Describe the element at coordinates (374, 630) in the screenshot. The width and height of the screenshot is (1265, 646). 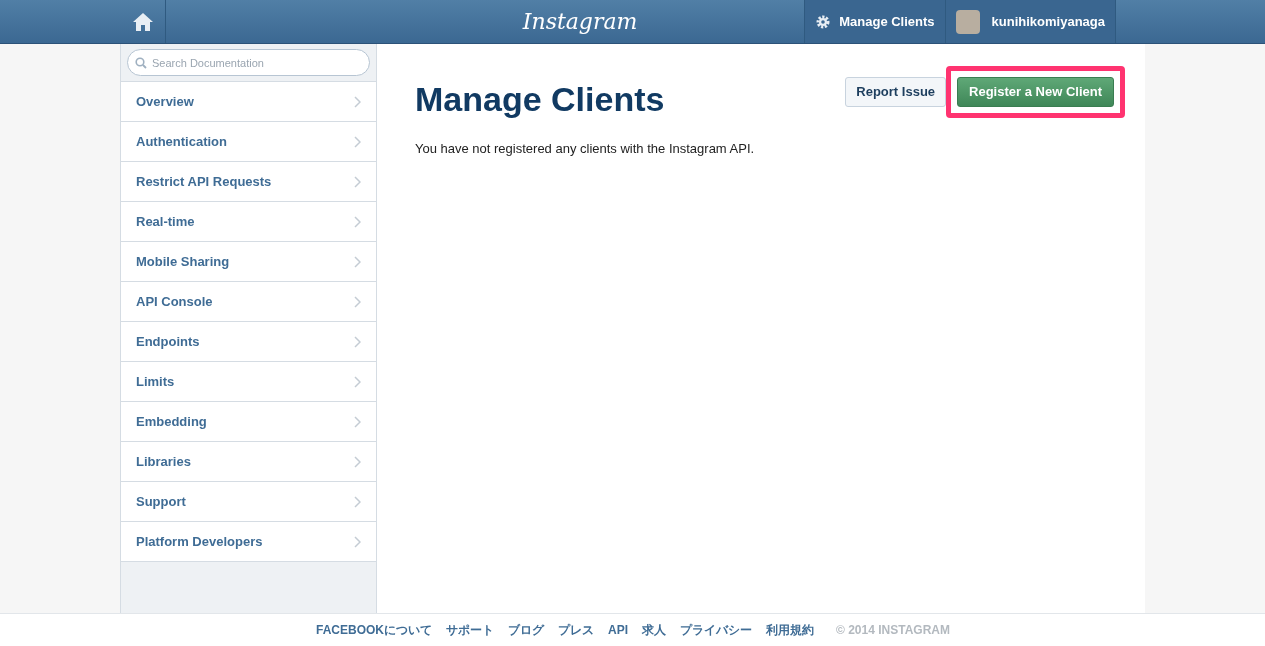
I see `footer-link: FACEBOOKについて` at that location.